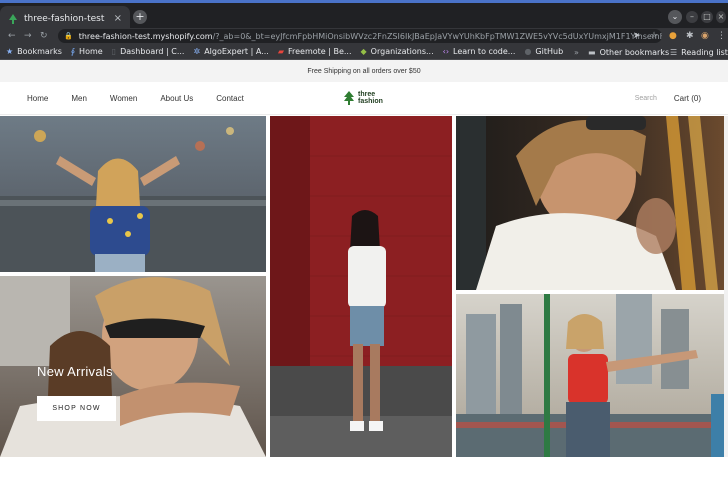 The width and height of the screenshot is (728, 489). Describe the element at coordinates (44, 36) in the screenshot. I see `reload-icon: ↻` at that location.